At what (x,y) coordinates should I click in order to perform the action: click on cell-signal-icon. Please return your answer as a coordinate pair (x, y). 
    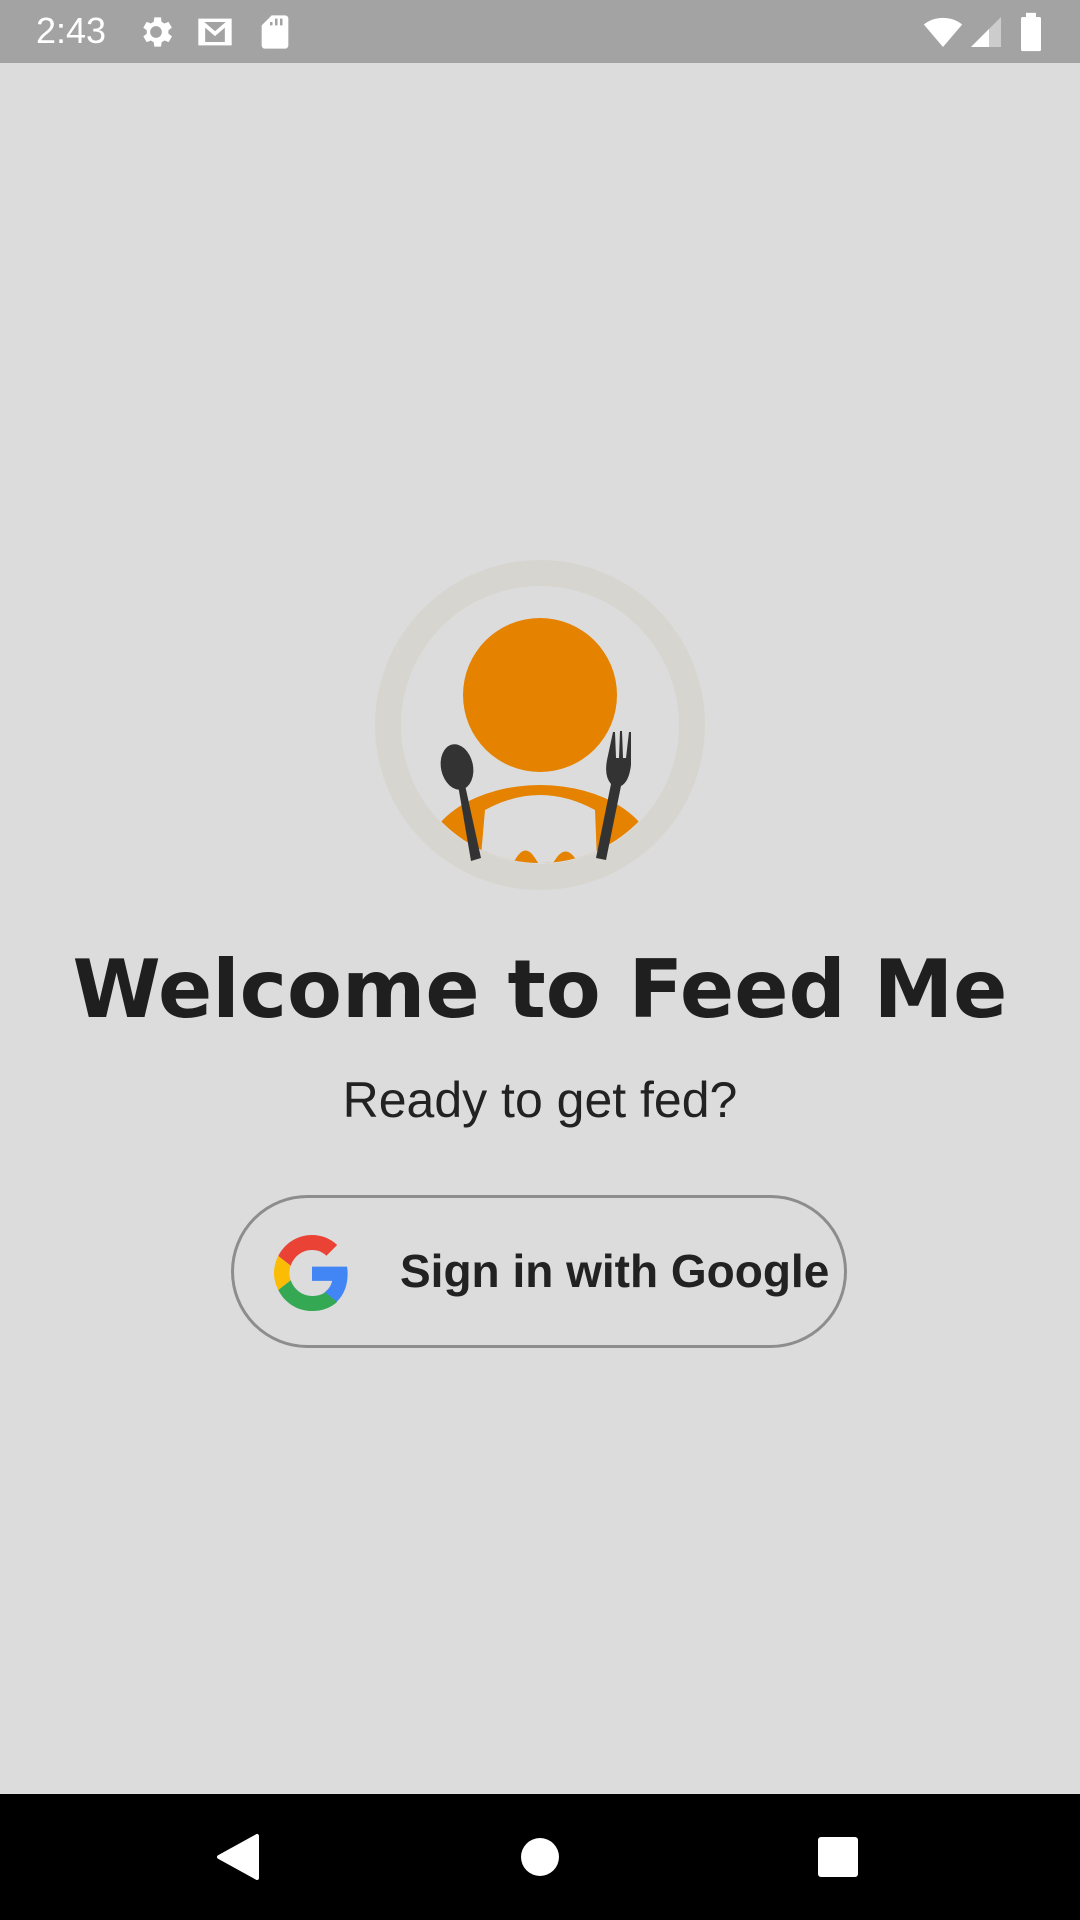
    Looking at the image, I should click on (986, 32).